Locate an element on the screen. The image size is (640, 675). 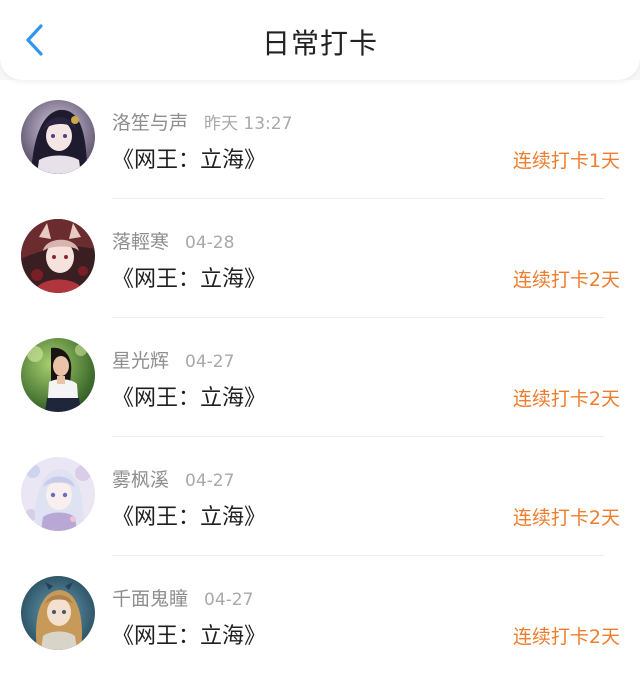
username-text: 星光辉 is located at coordinates (140, 361).